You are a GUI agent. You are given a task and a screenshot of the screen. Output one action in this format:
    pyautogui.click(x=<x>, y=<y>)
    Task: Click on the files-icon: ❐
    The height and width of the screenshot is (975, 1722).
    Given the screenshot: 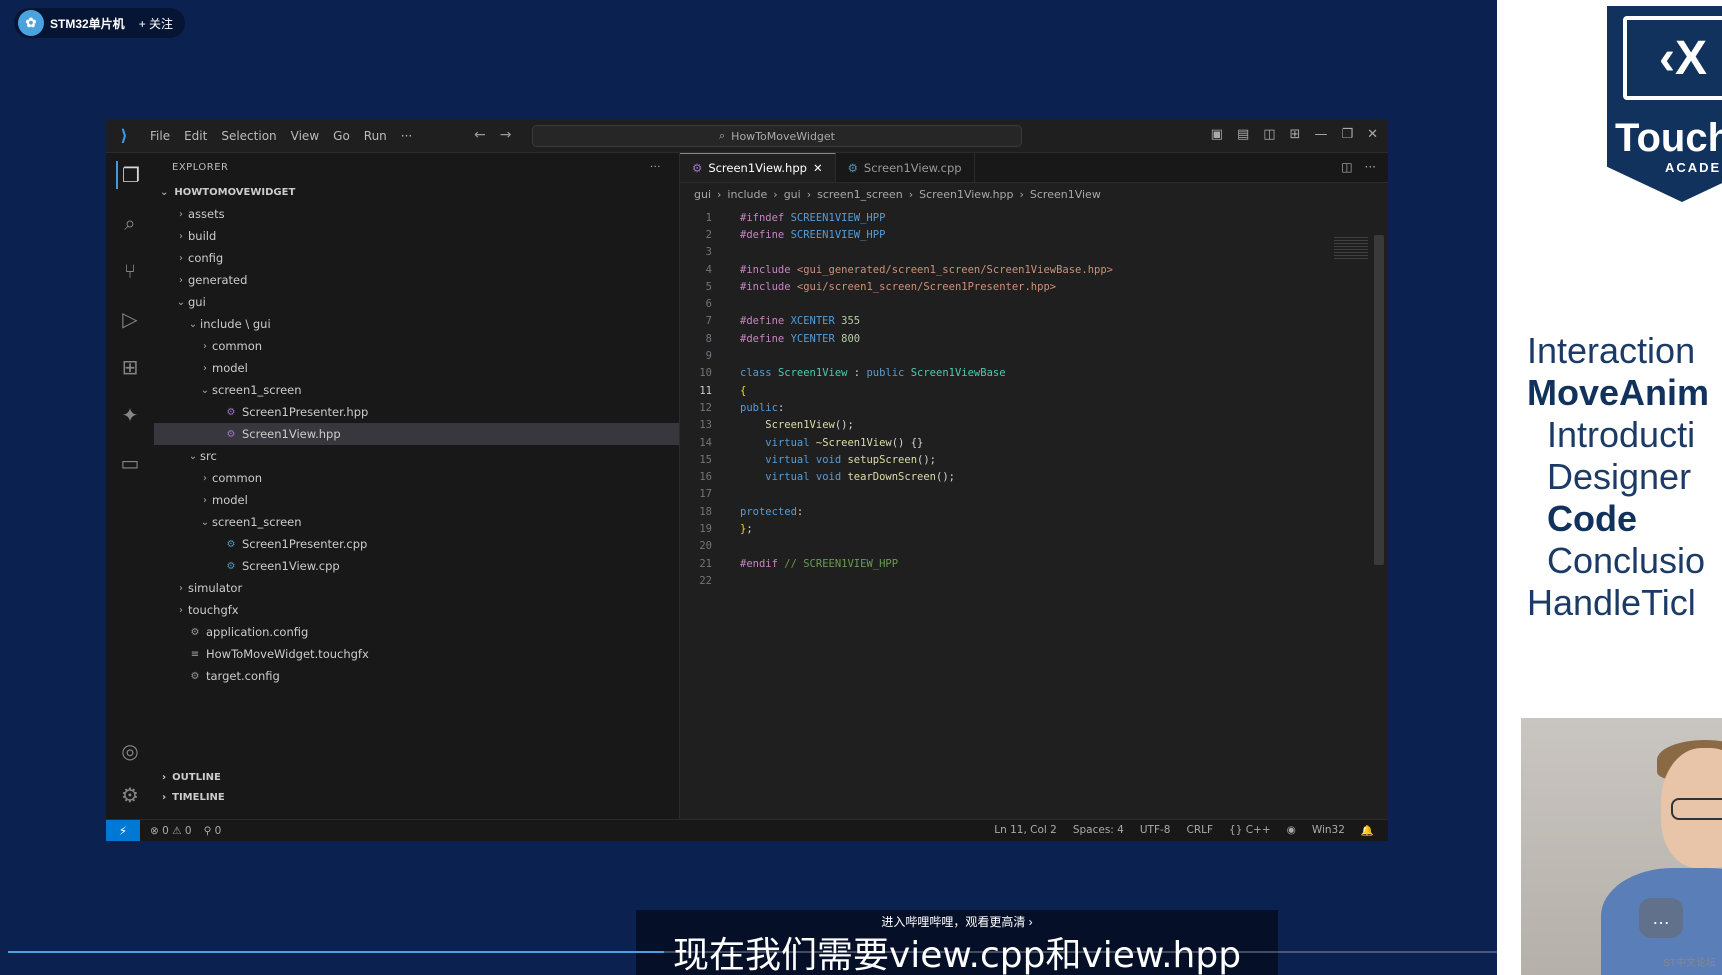 What is the action you would take?
    pyautogui.click(x=130, y=175)
    